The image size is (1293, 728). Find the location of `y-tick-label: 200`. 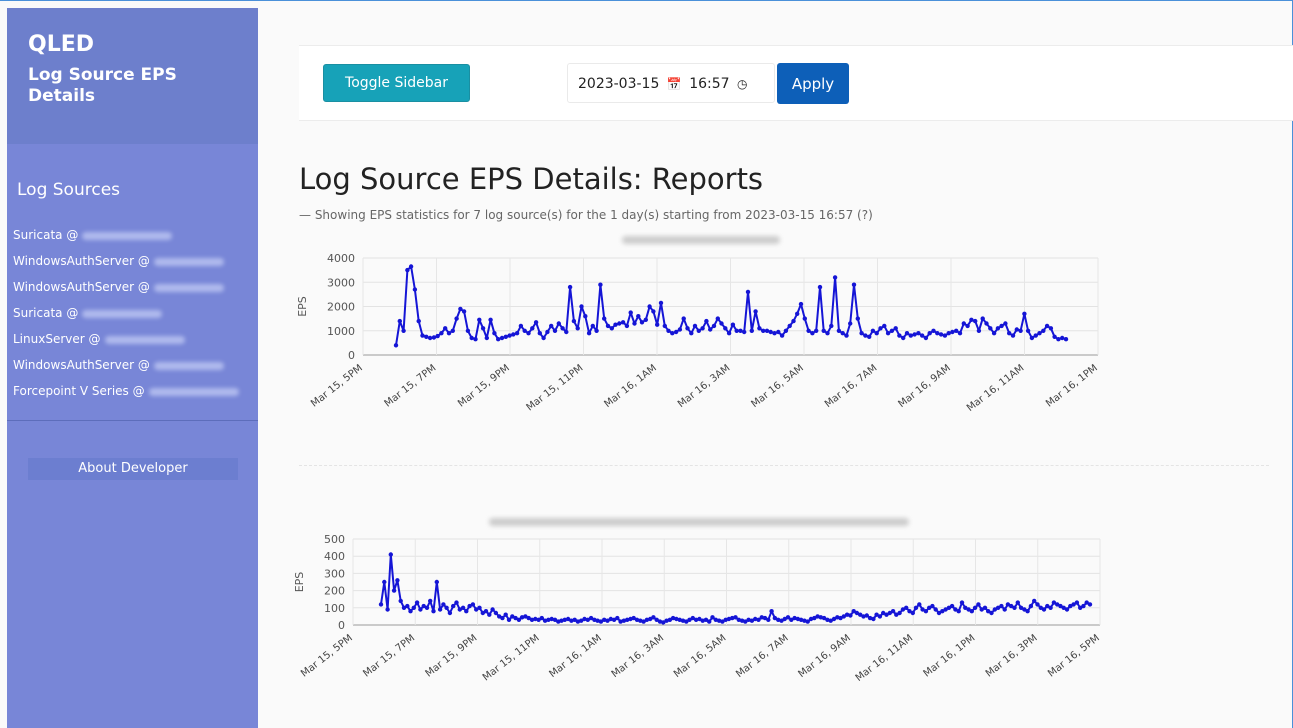

y-tick-label: 200 is located at coordinates (334, 591).